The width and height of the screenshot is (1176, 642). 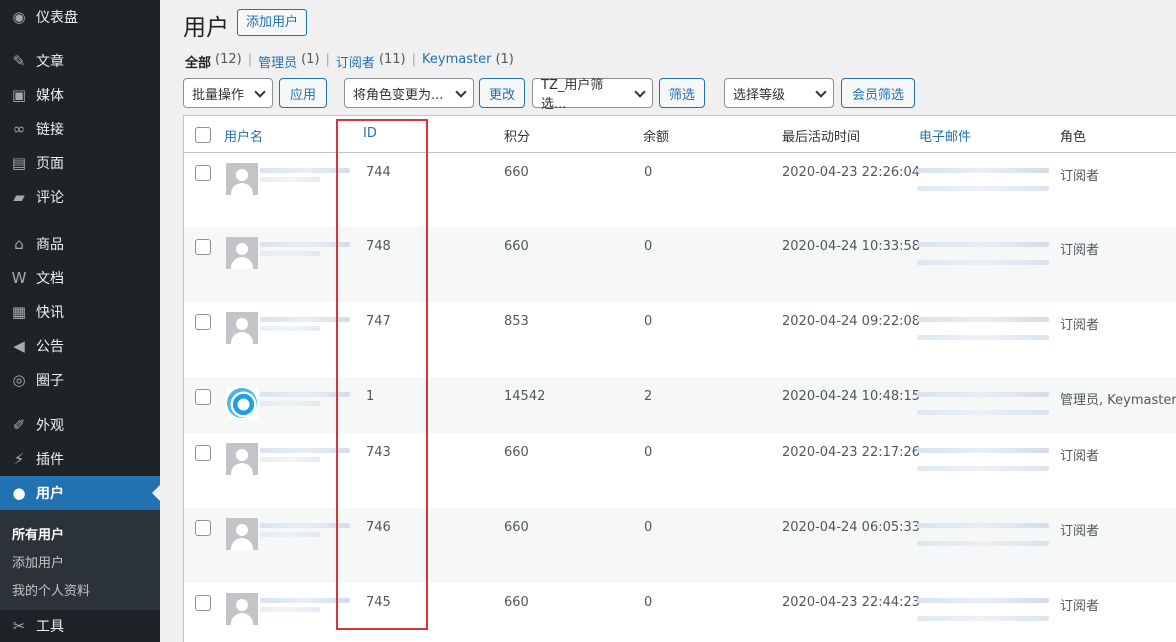 I want to click on column-id: ID, so click(x=370, y=133).